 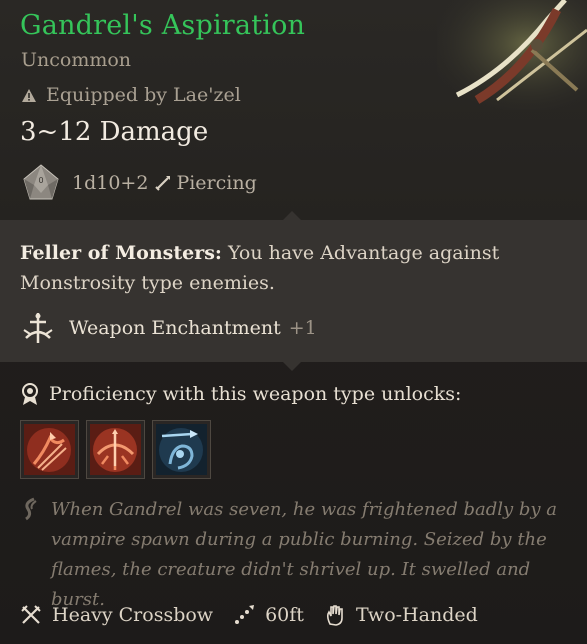 I want to click on damage-range: 3~12 Damage, so click(x=114, y=132).